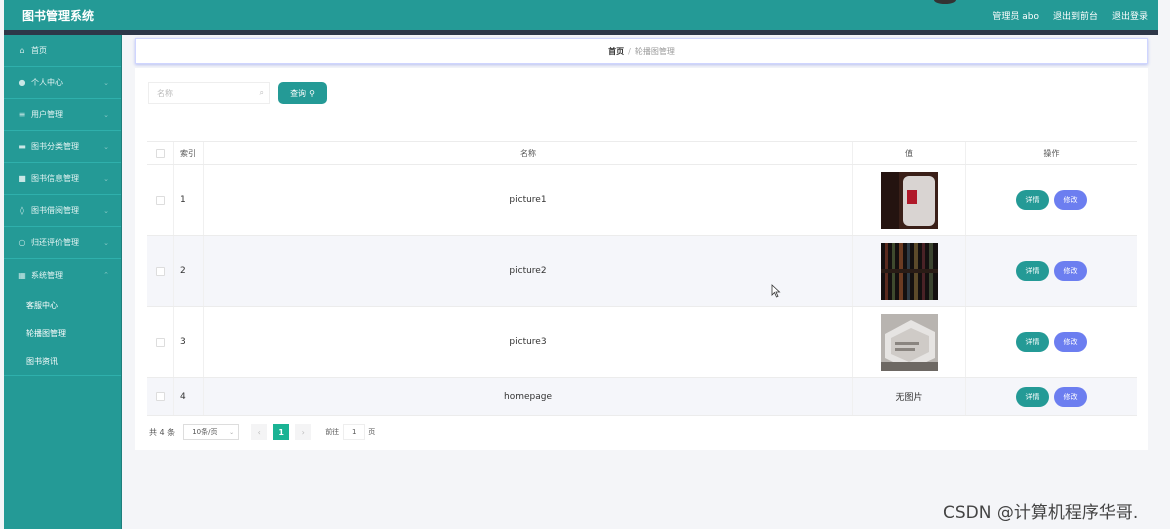  I want to click on search-input: 名称 ⌕, so click(209, 93).